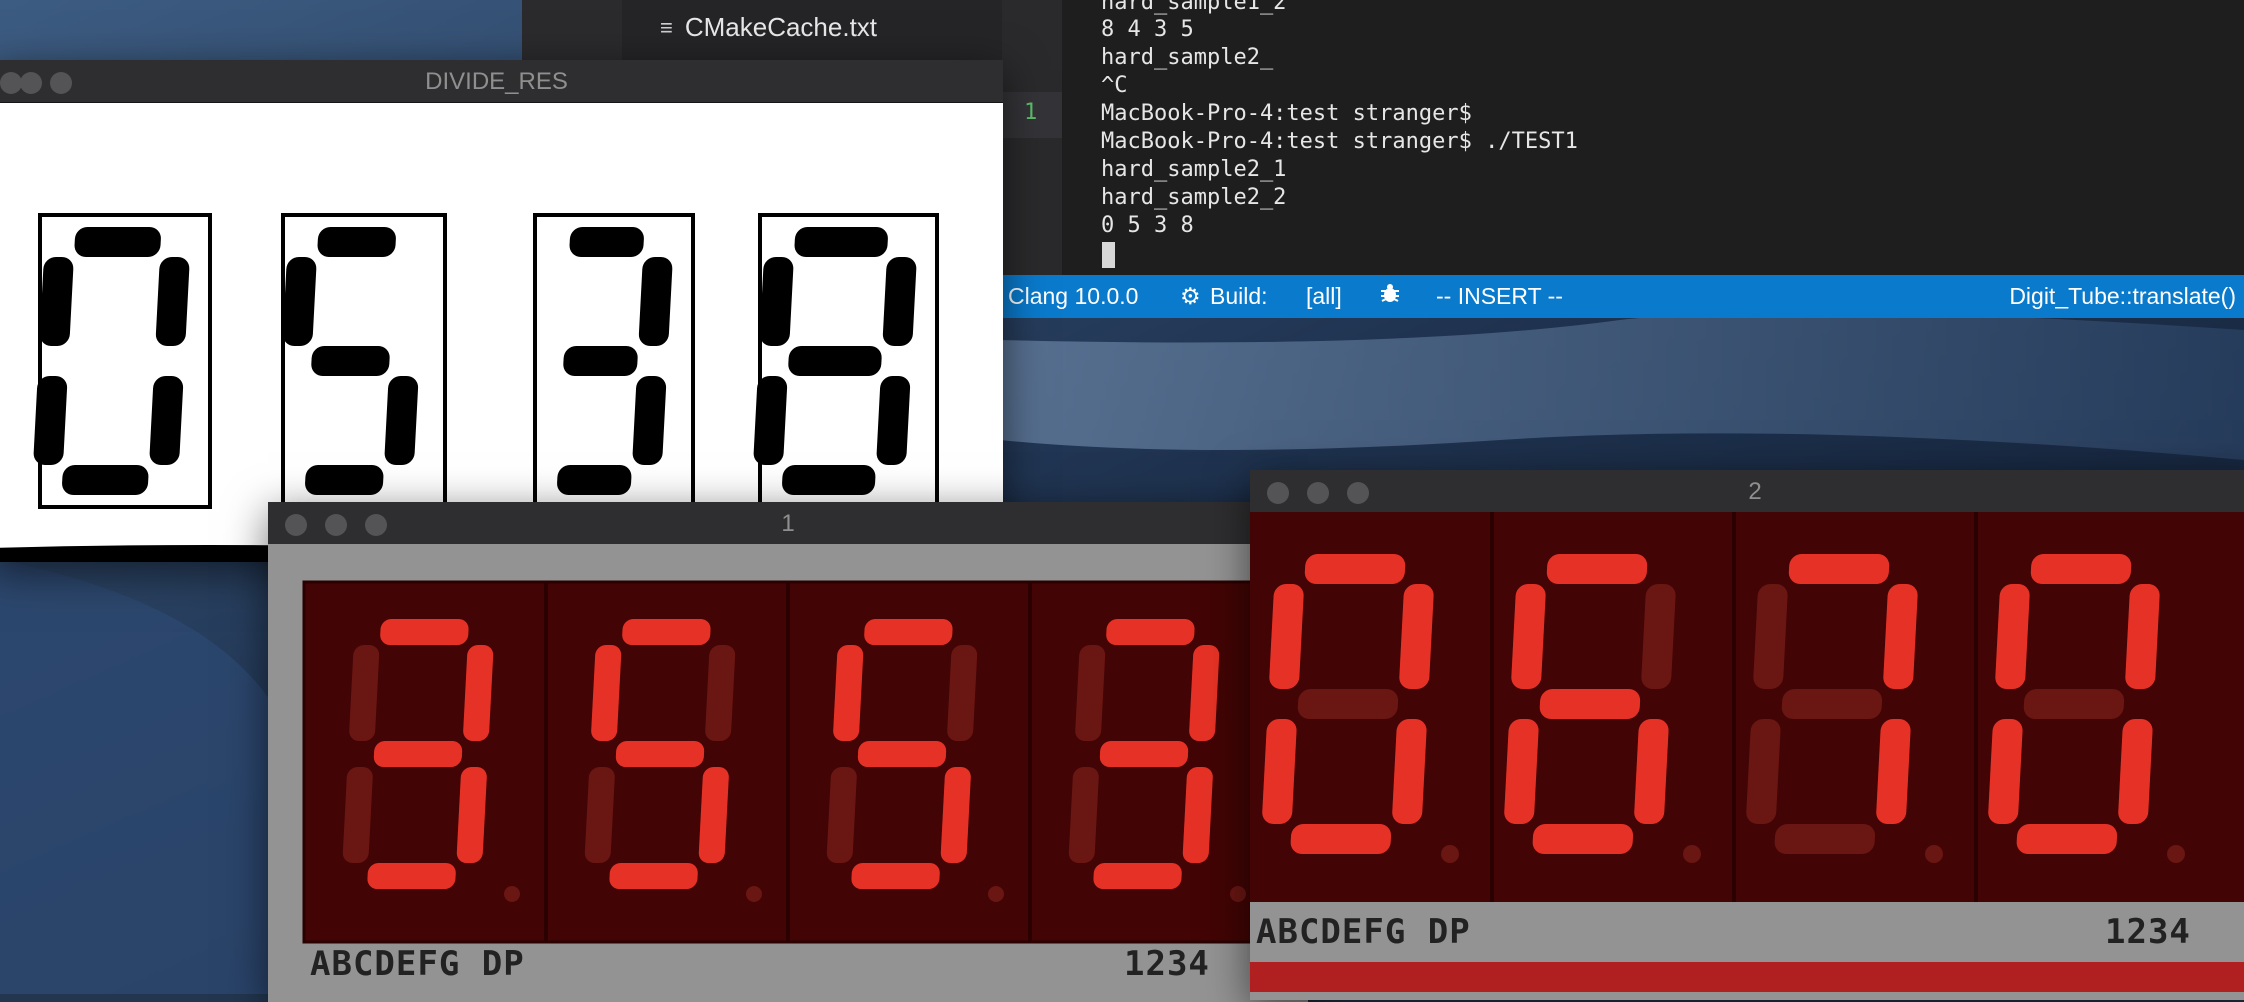 The height and width of the screenshot is (1002, 2244). I want to click on file-name: CMakeCache.txt, so click(781, 27).